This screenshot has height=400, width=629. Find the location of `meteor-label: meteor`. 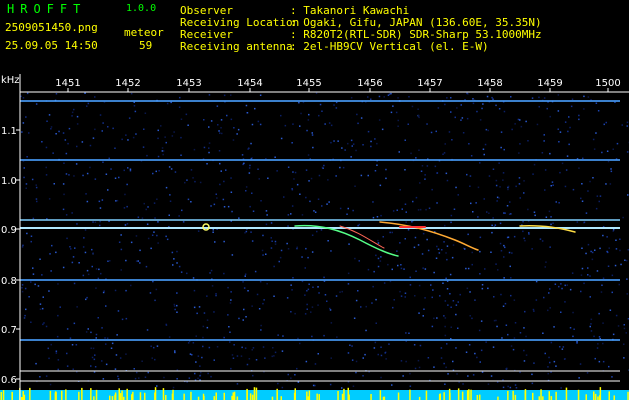

meteor-label: meteor is located at coordinates (144, 32).